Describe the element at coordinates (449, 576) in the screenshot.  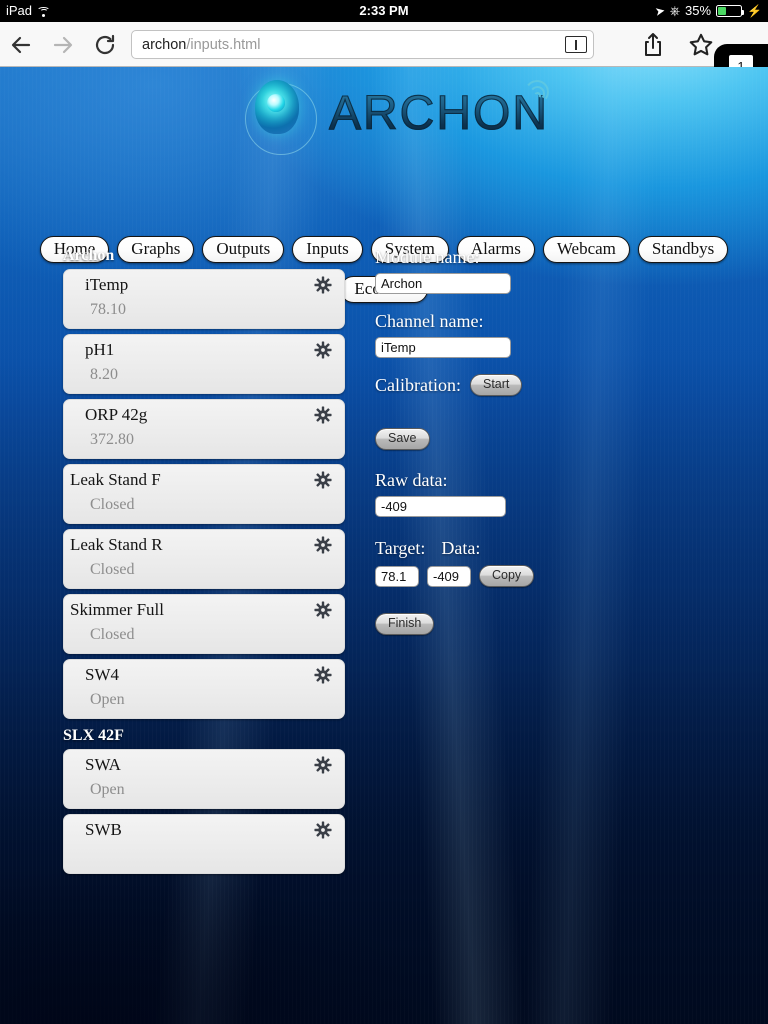
I see `data-value-input` at that location.